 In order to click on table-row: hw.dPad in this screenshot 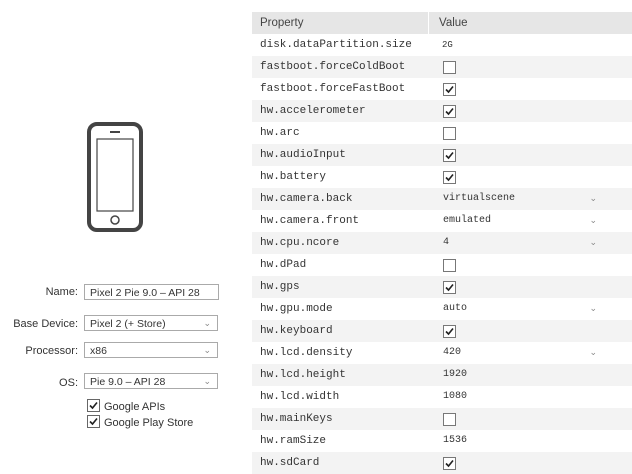, I will do `click(442, 265)`.